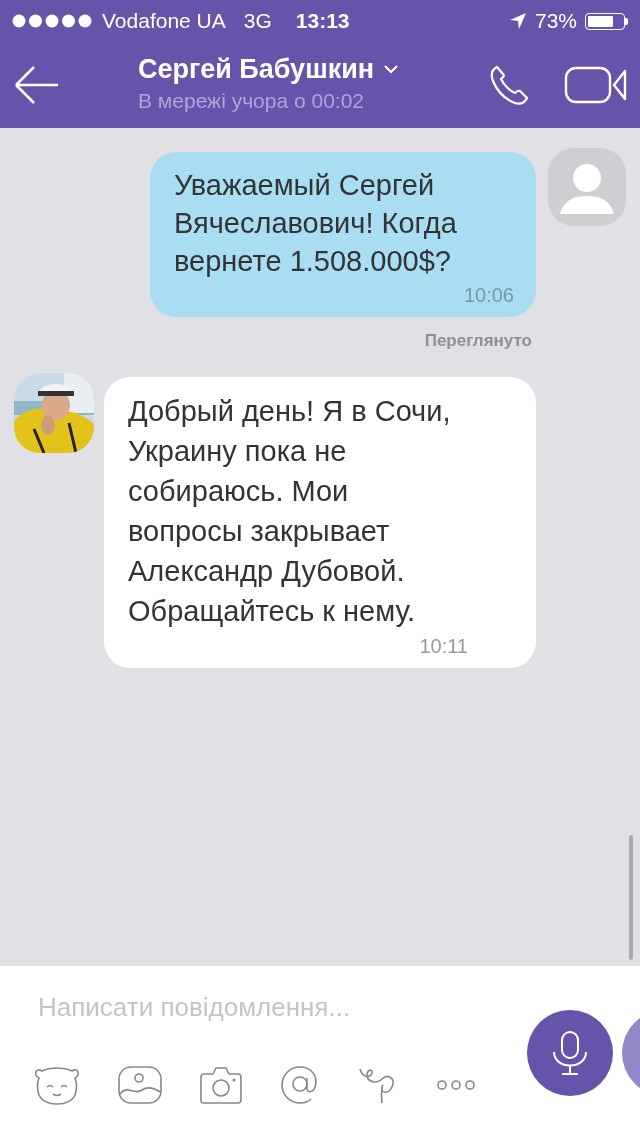  I want to click on signal-icon, so click(53, 21).